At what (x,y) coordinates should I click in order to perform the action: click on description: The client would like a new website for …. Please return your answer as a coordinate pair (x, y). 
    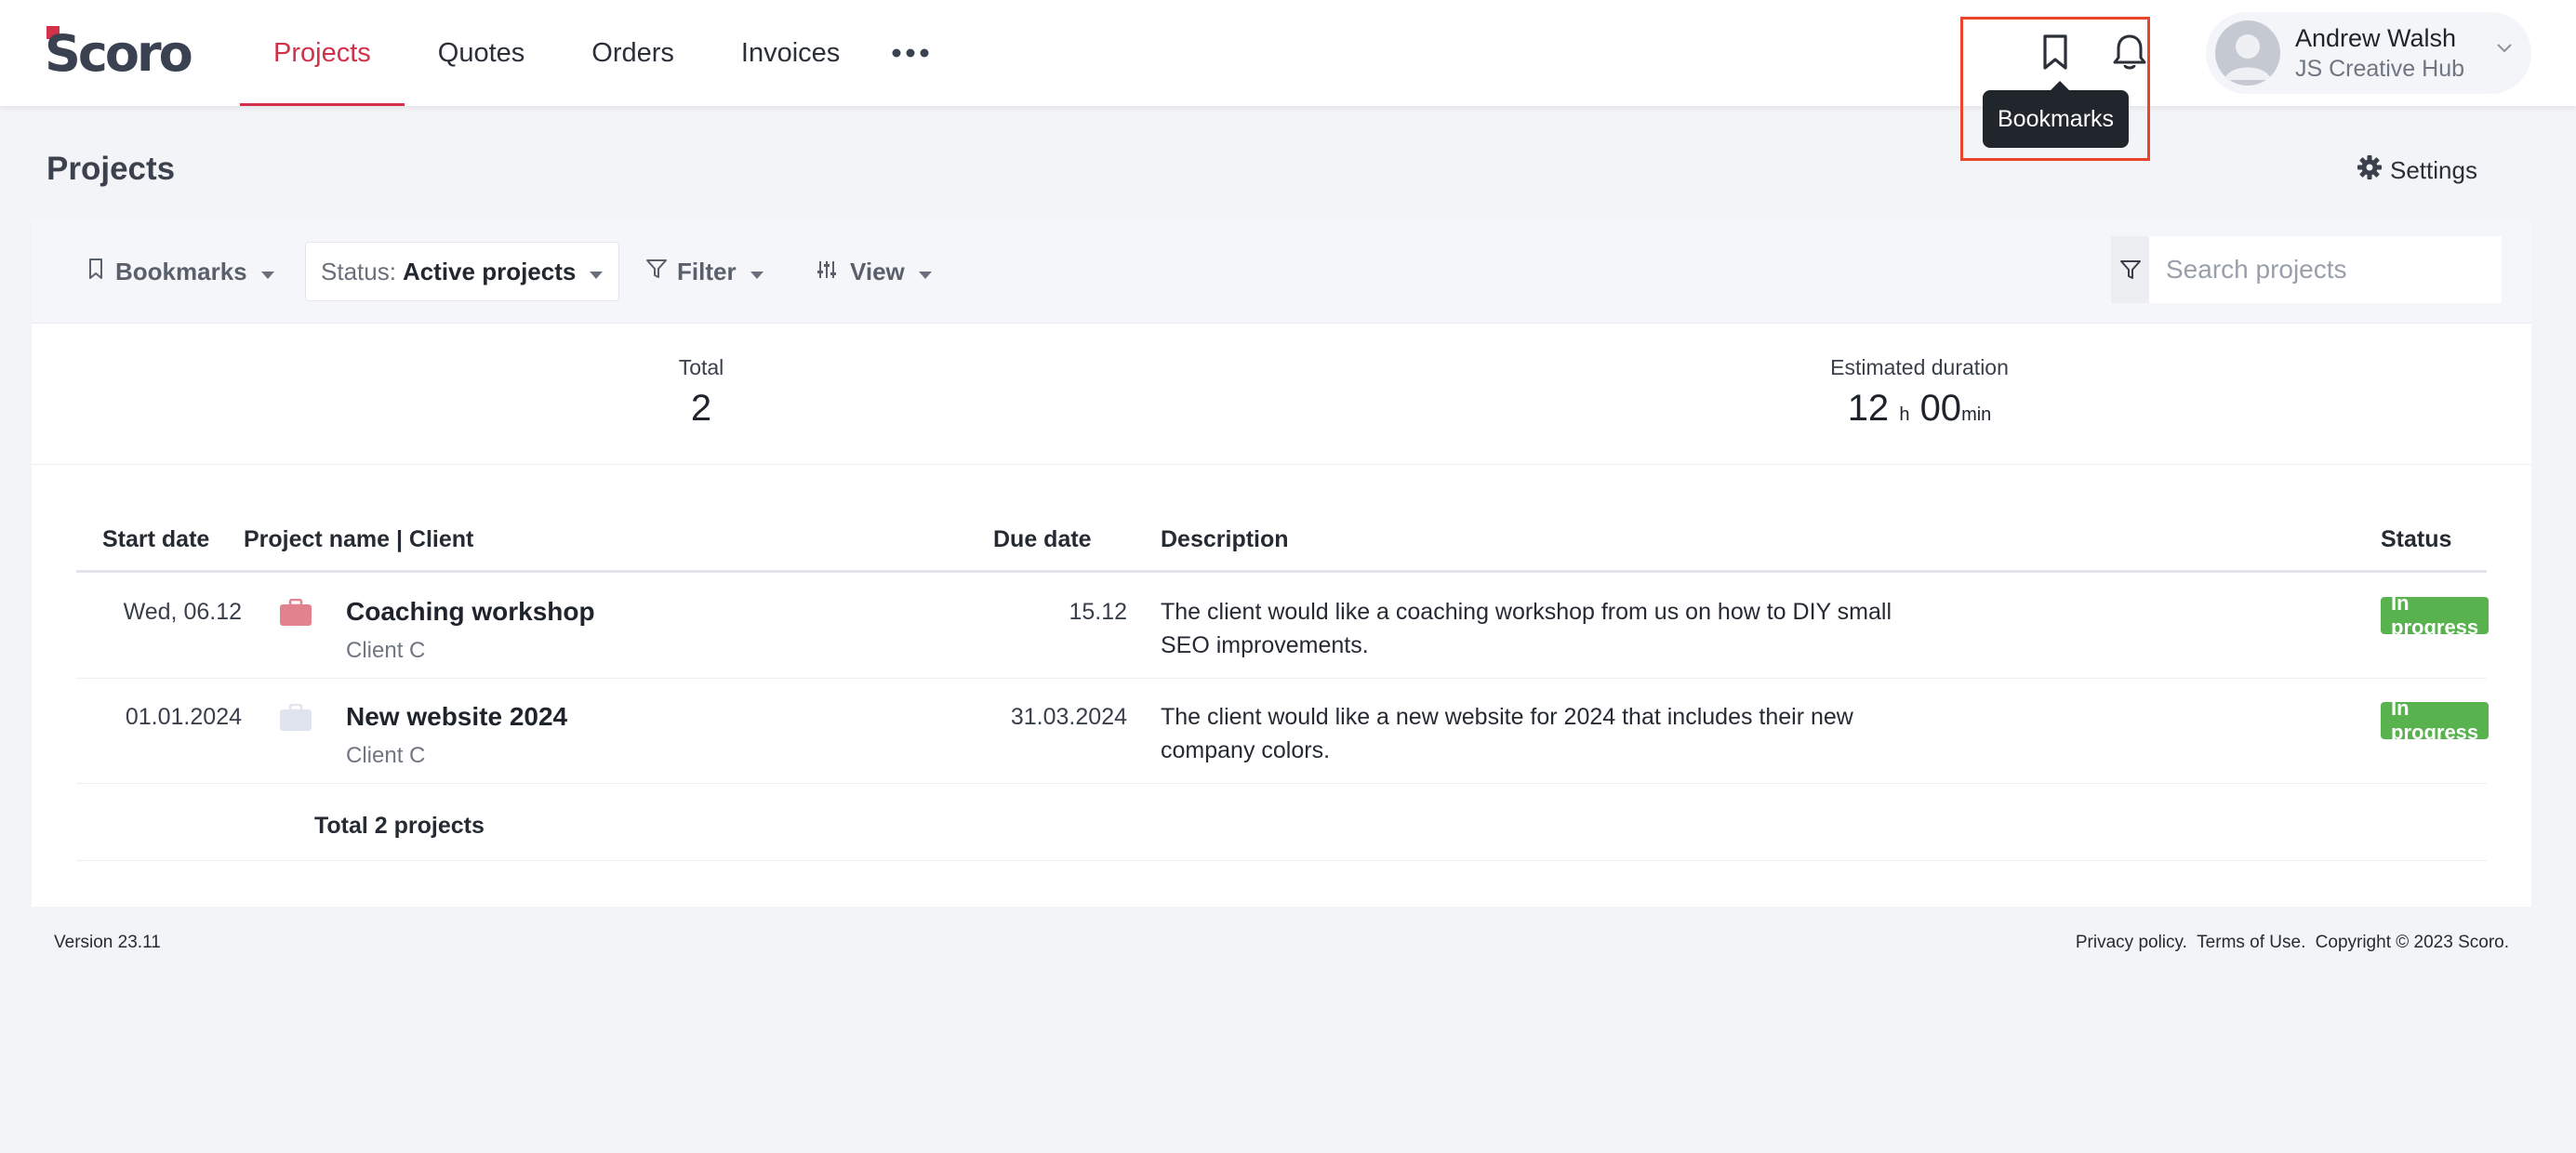
    Looking at the image, I should click on (1507, 733).